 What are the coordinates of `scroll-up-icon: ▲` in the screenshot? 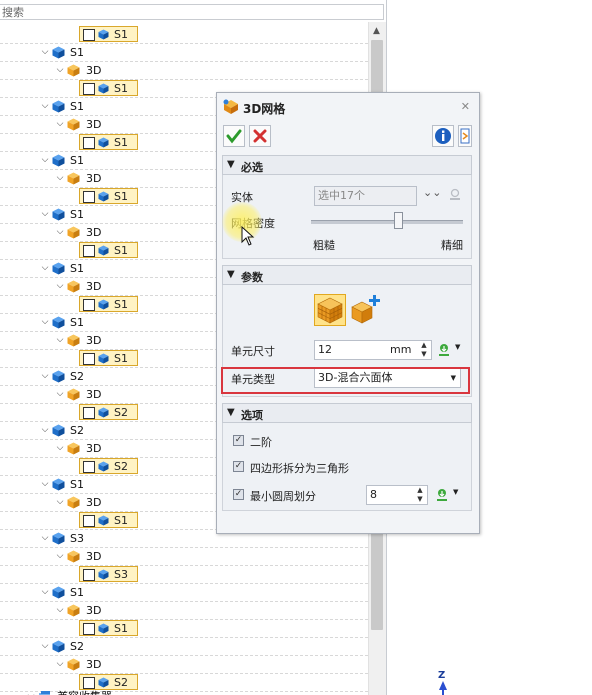 It's located at (376, 31).